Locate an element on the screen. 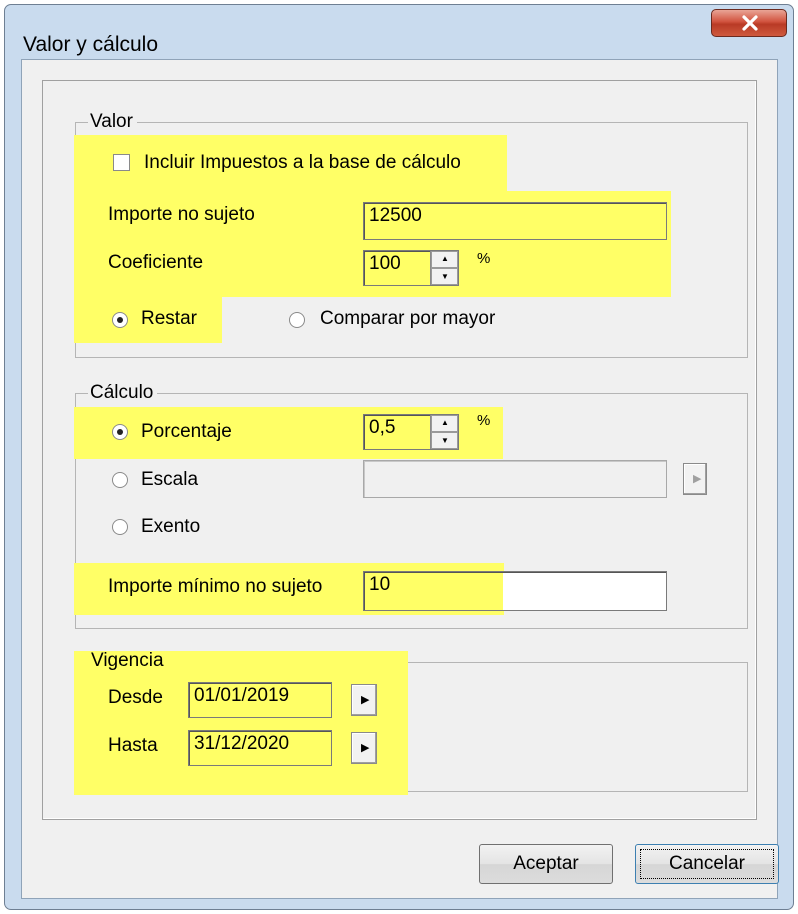 The width and height of the screenshot is (798, 914). close-icon is located at coordinates (750, 23).